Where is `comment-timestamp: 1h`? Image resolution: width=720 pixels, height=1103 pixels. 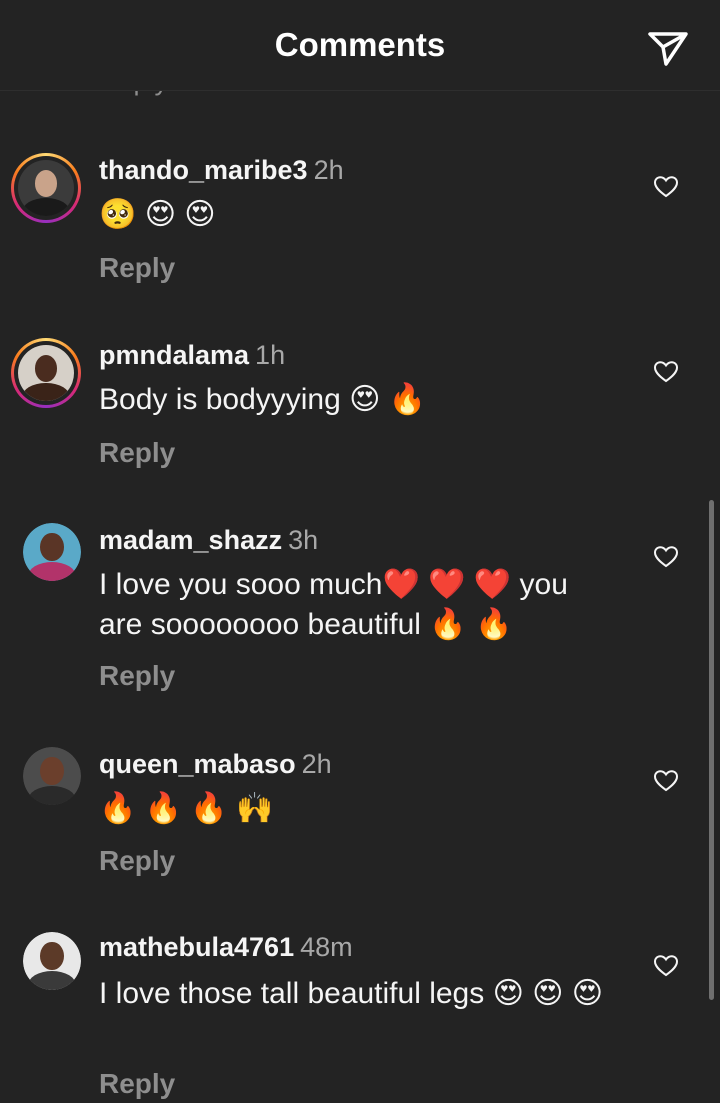
comment-timestamp: 1h is located at coordinates (270, 355).